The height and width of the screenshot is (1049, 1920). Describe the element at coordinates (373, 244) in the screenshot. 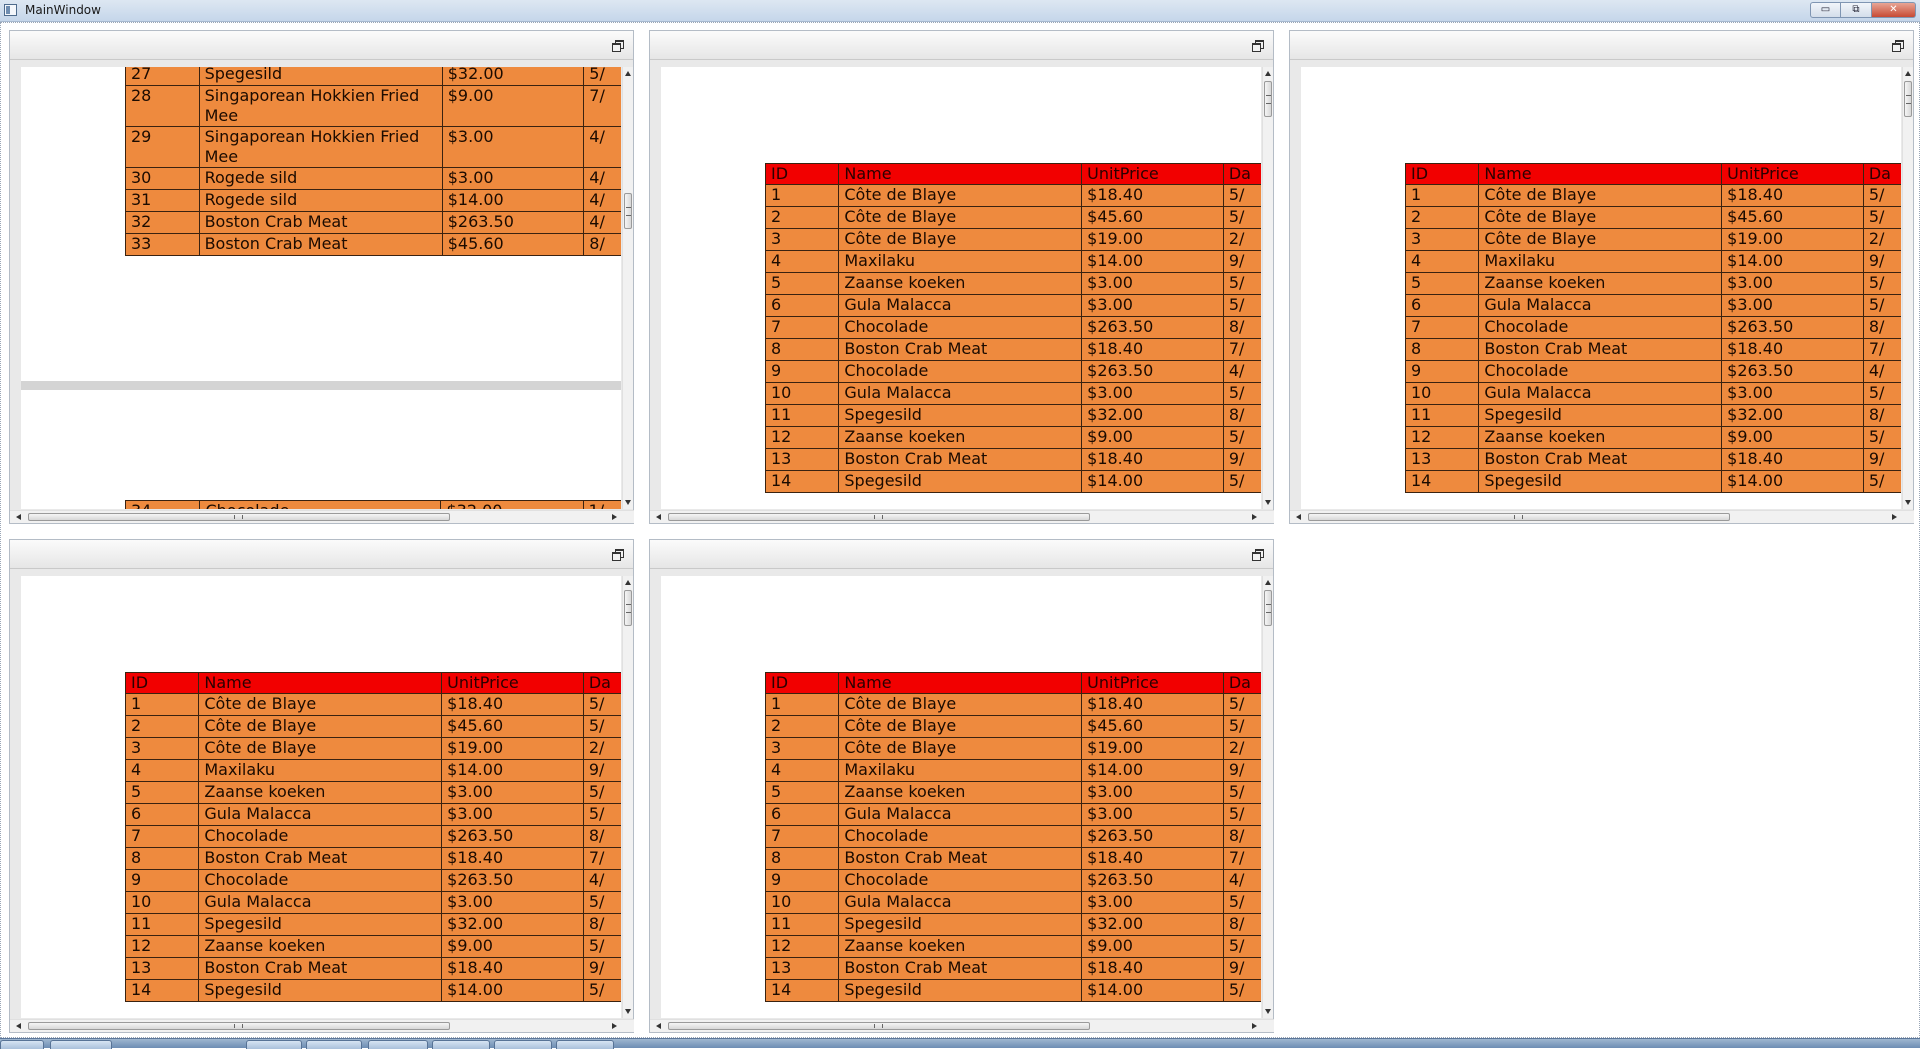

I see `table-row: 33 Boston Crab Meat $45.60 8/` at that location.